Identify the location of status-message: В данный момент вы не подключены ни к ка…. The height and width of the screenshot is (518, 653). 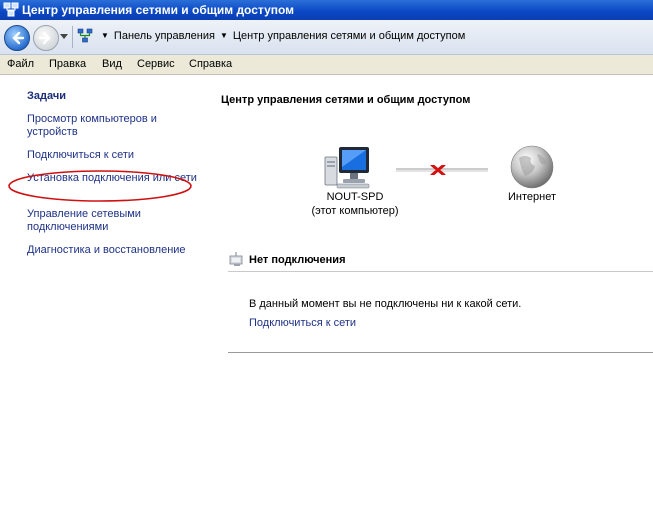
(385, 304).